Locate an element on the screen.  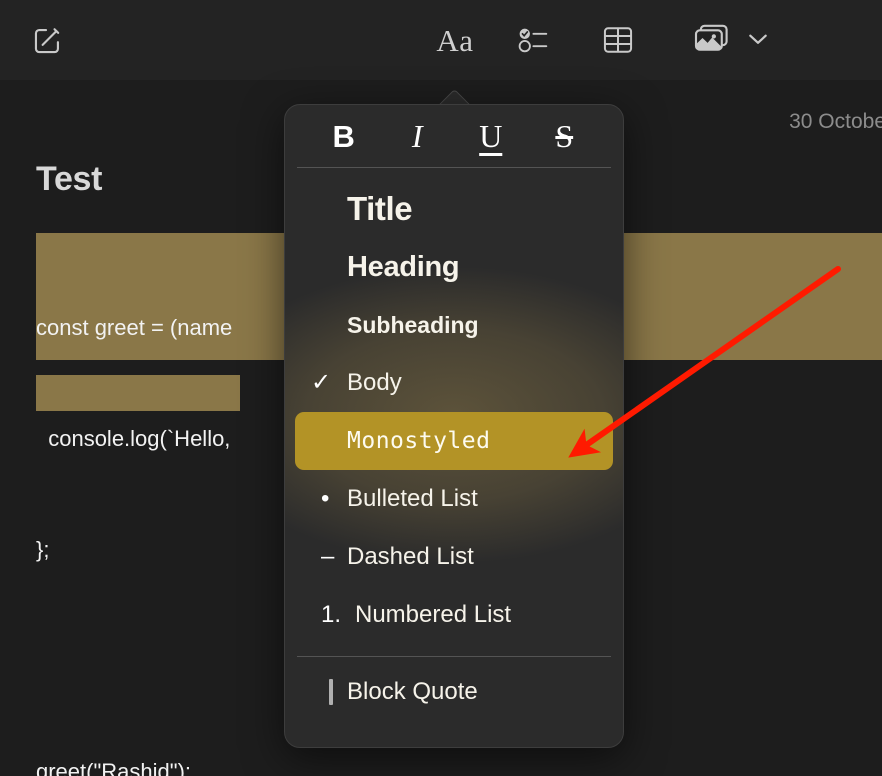
note-toolbar: Aa is located at coordinates (441, 40).